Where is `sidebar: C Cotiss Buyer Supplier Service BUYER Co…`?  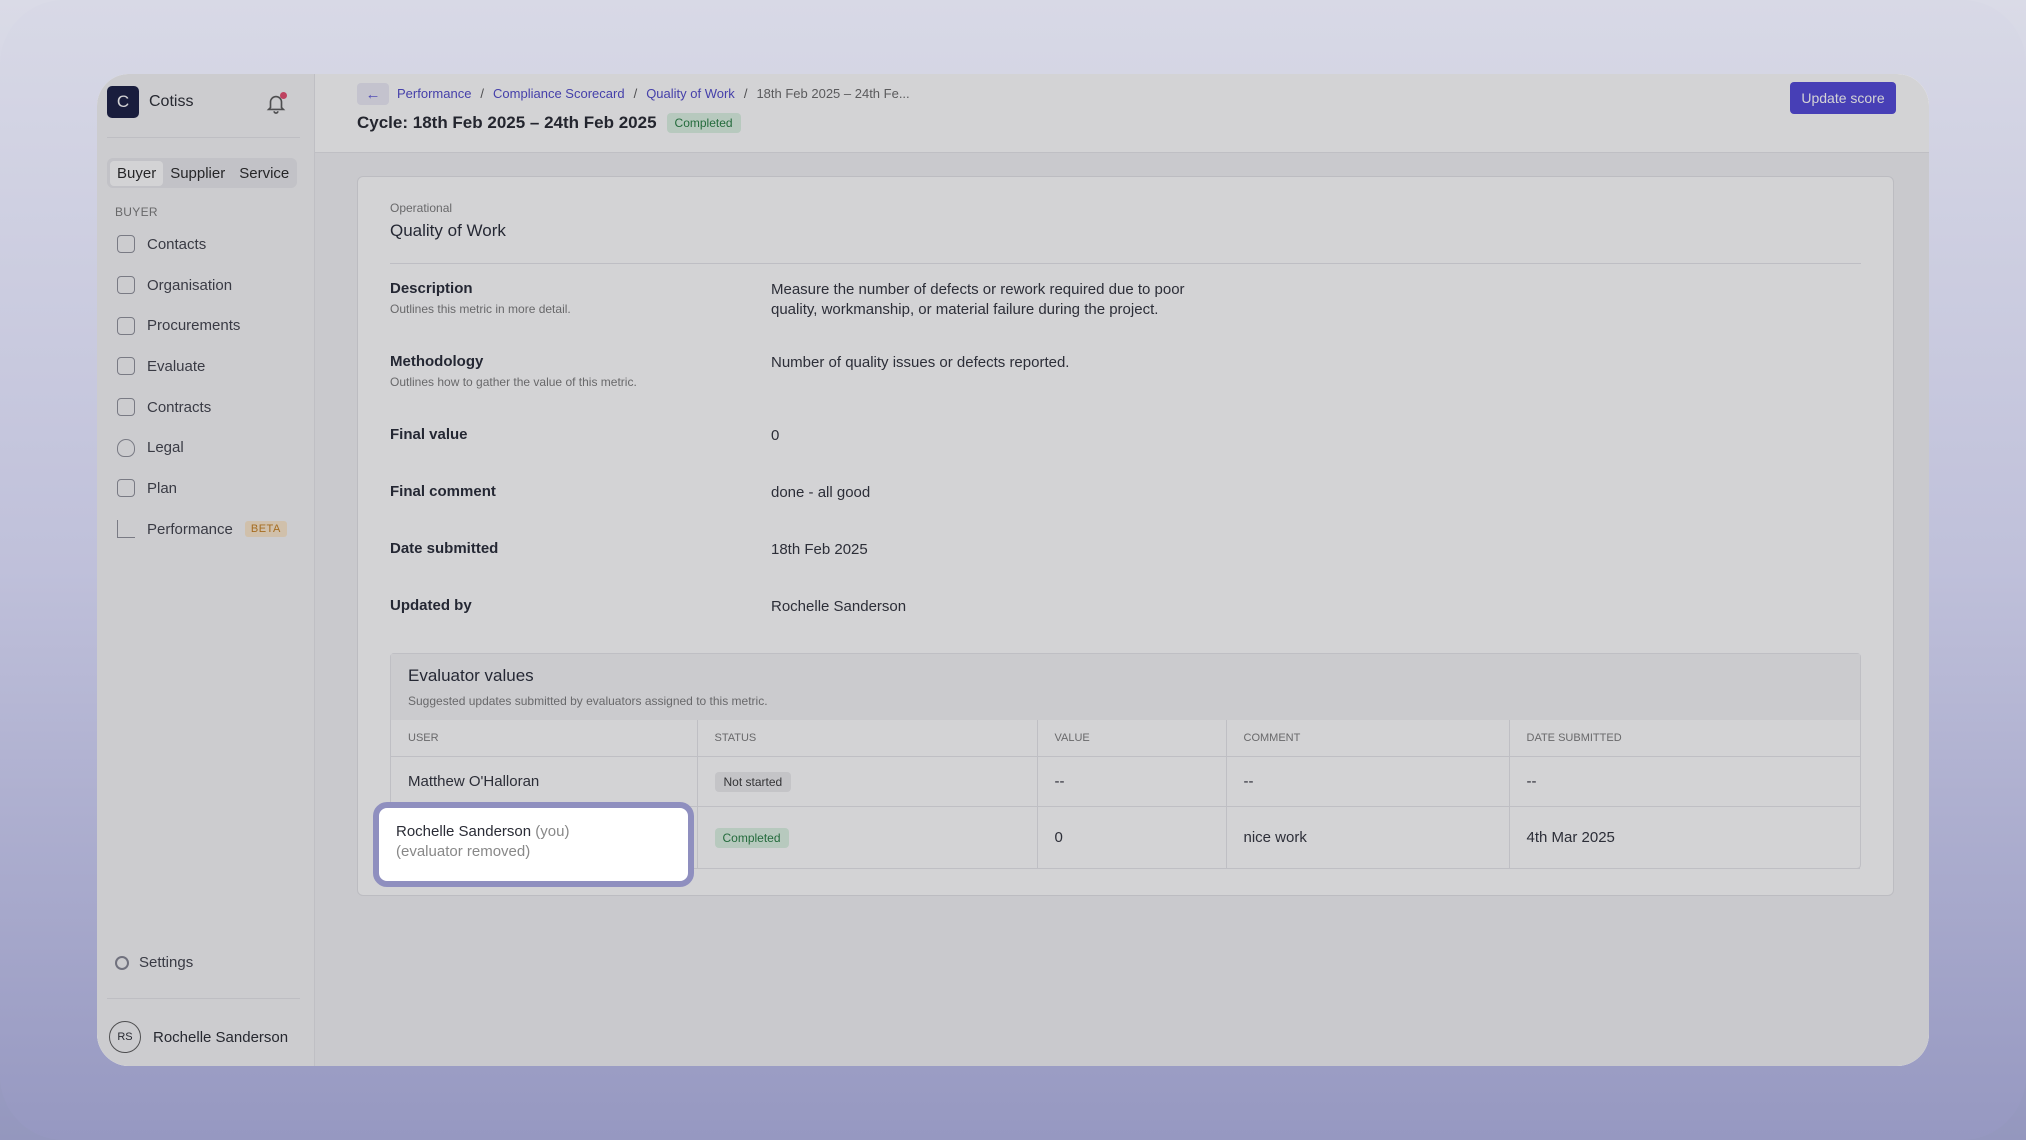 sidebar: C Cotiss Buyer Supplier Service BUYER Co… is located at coordinates (206, 570).